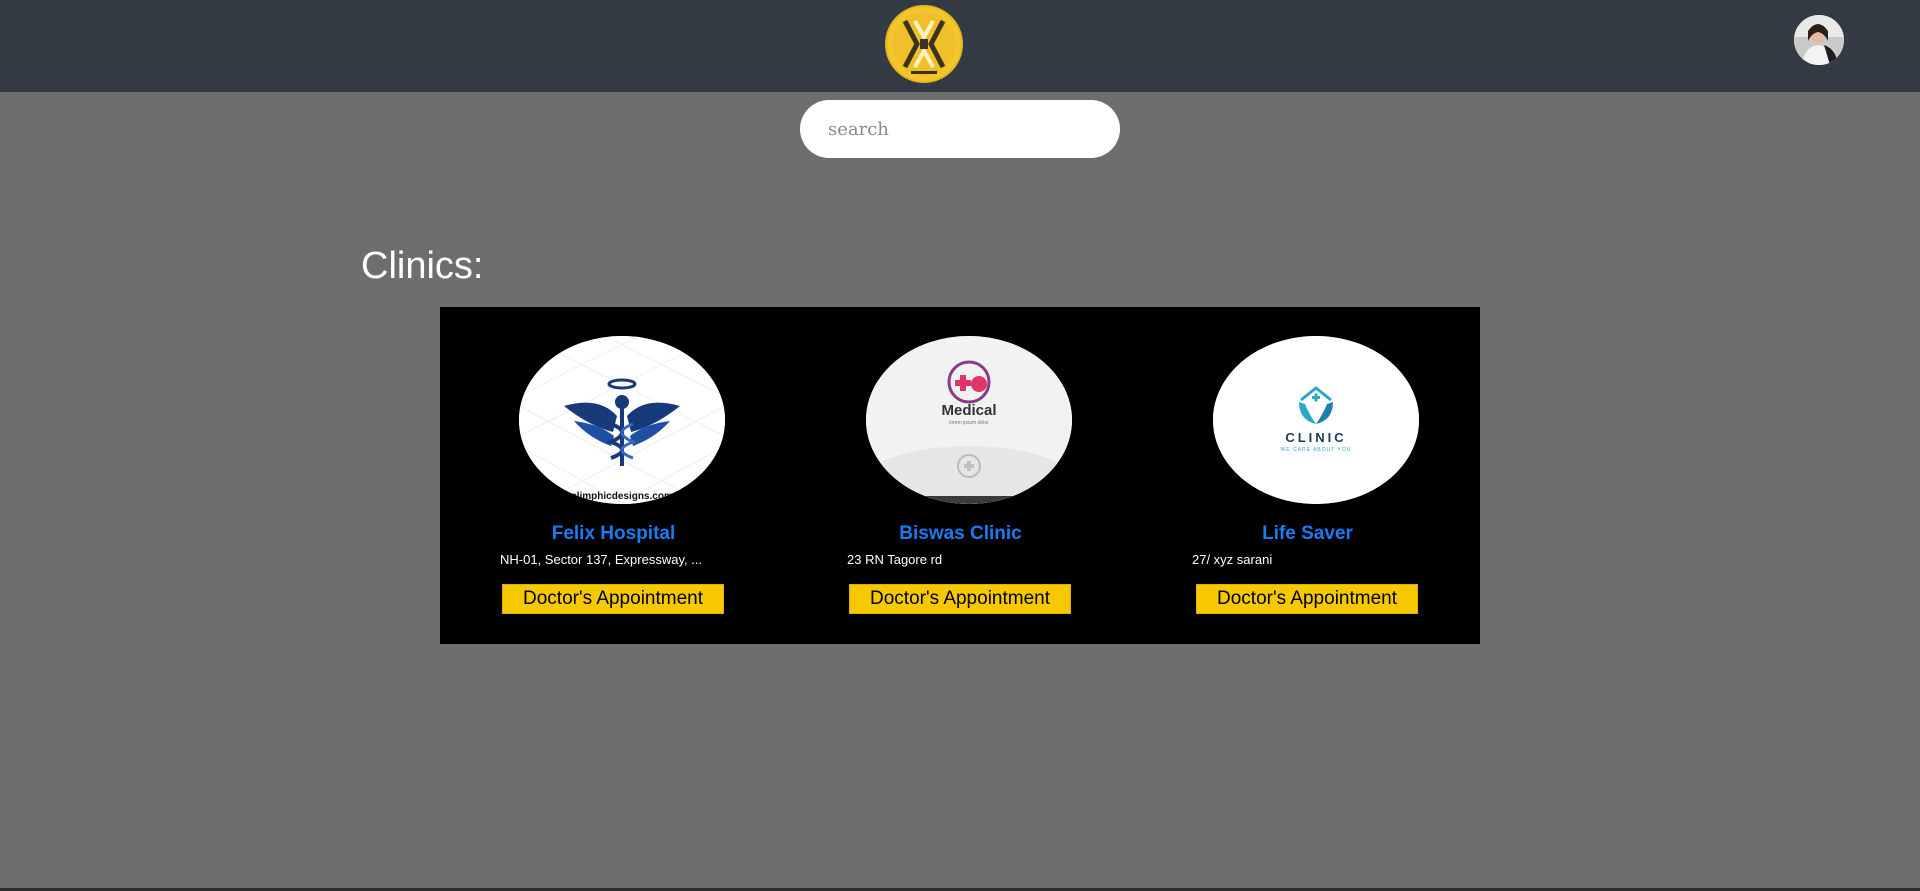  Describe the element at coordinates (613, 534) in the screenshot. I see `clinic-name: Felix Hospital` at that location.